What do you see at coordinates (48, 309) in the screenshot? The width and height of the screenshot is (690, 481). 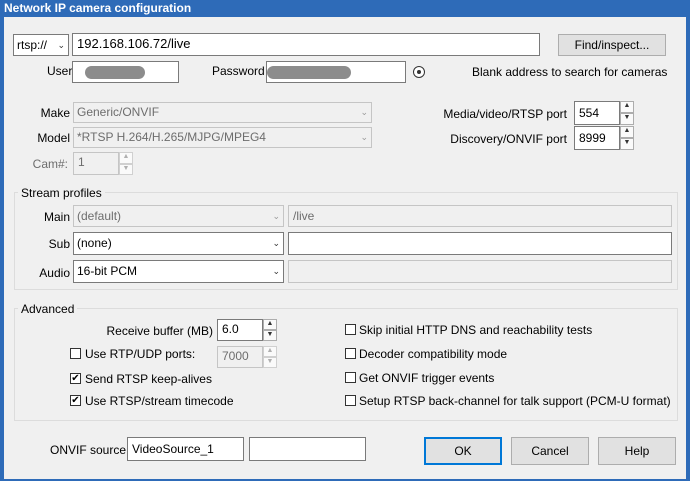 I see `advanced-title: Advanced` at bounding box center [48, 309].